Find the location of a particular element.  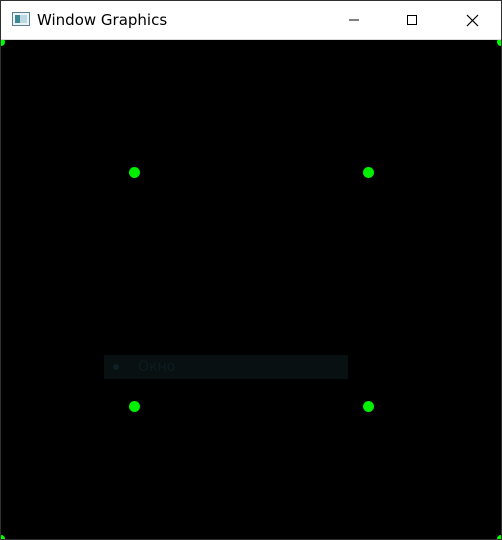

app-window-icon is located at coordinates (21, 19).